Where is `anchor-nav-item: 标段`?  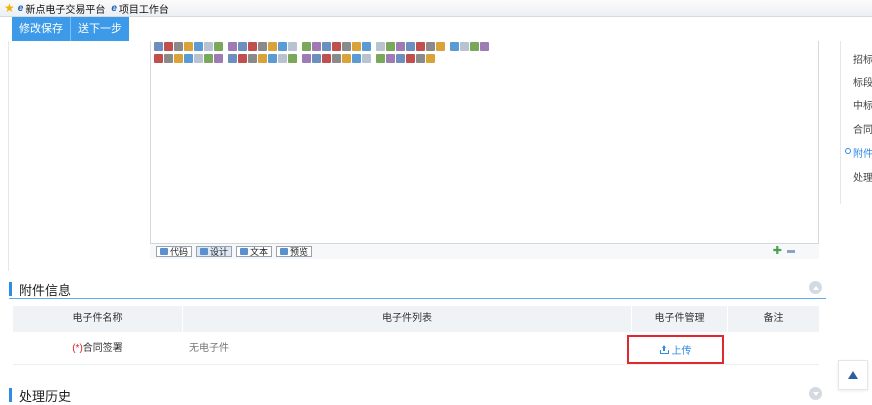
anchor-nav-item: 标段 is located at coordinates (862, 81).